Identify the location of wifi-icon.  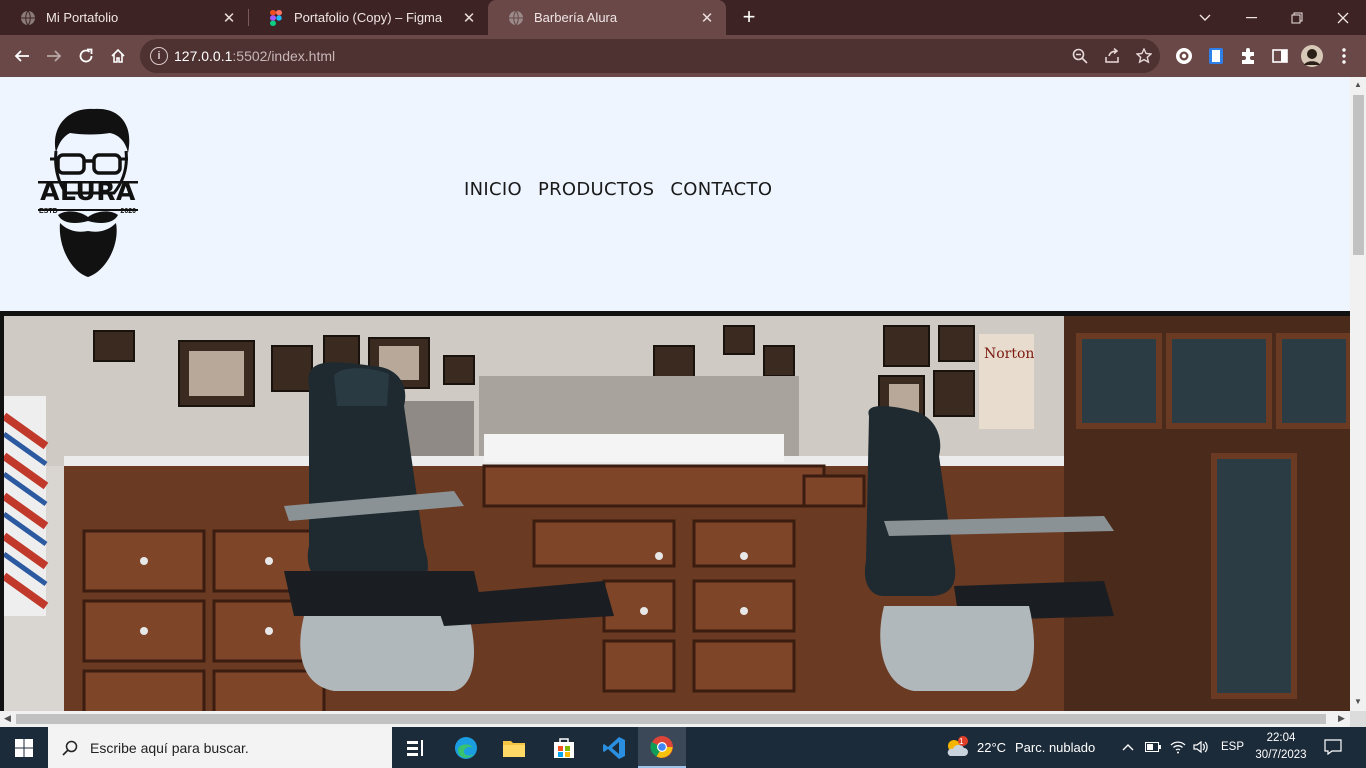
(1178, 747).